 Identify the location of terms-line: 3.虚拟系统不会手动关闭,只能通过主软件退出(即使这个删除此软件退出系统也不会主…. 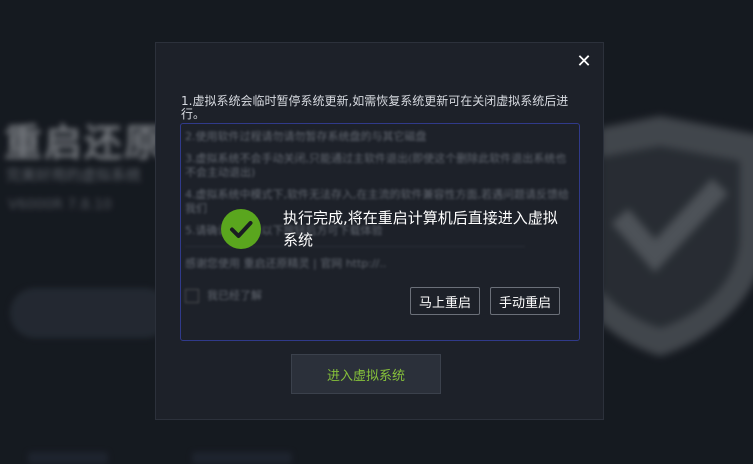
(376, 165).